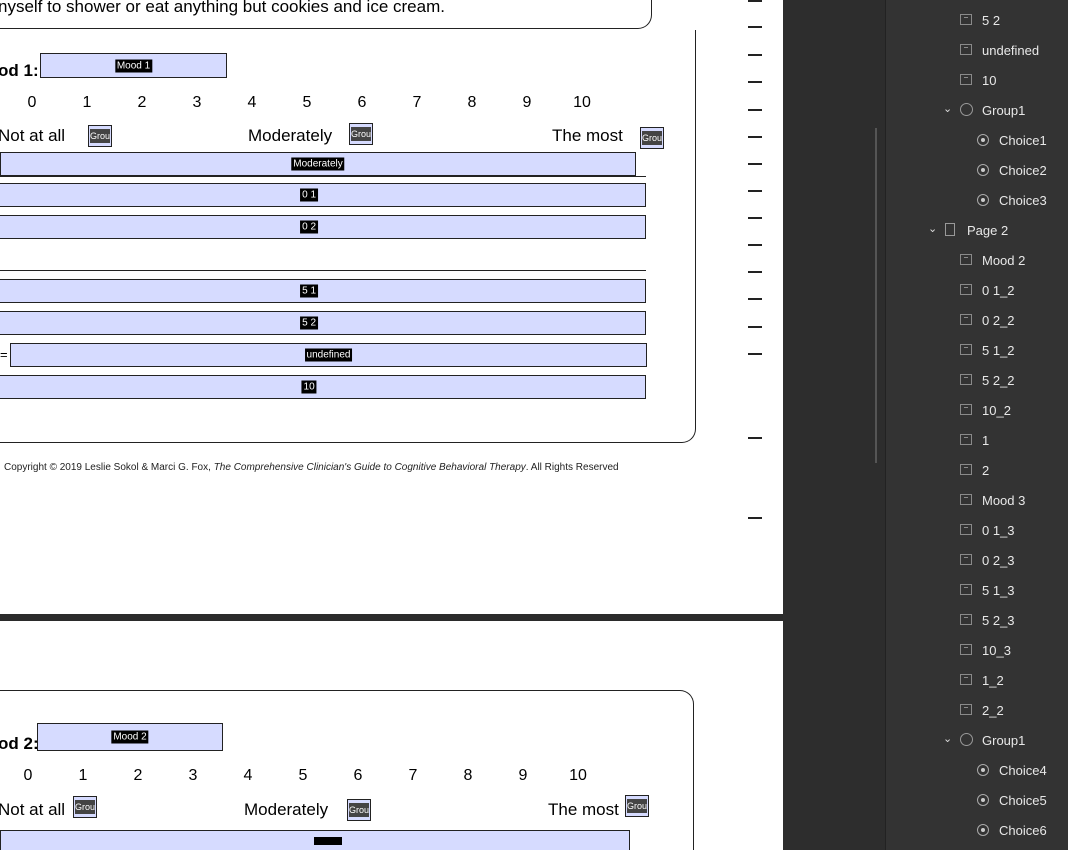  I want to click on mood2-radio-choice6: Grou, so click(637, 806).